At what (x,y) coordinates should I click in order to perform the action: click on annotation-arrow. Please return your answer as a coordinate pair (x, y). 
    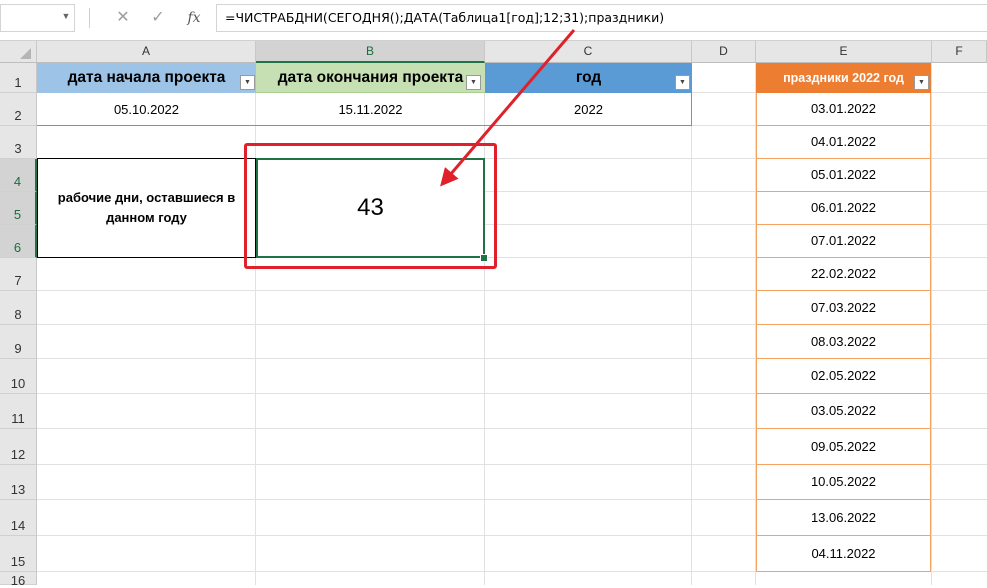
    Looking at the image, I should click on (508, 108).